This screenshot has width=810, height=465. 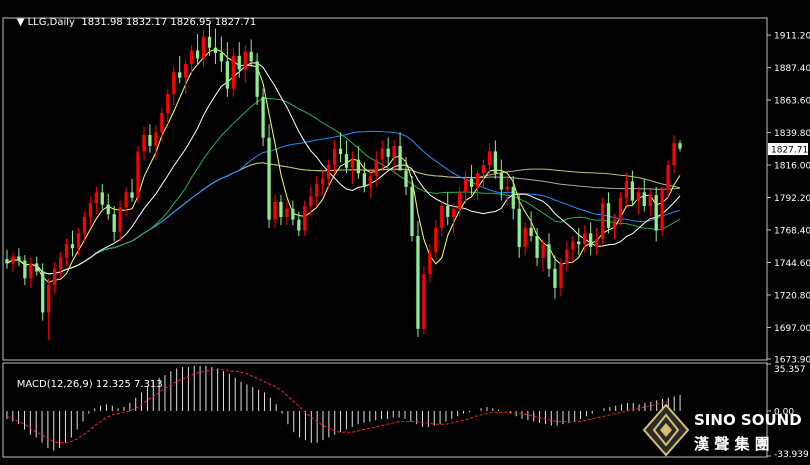 What do you see at coordinates (732, 444) in the screenshot?
I see `logo-chinese: 漢 聲 集 團` at bounding box center [732, 444].